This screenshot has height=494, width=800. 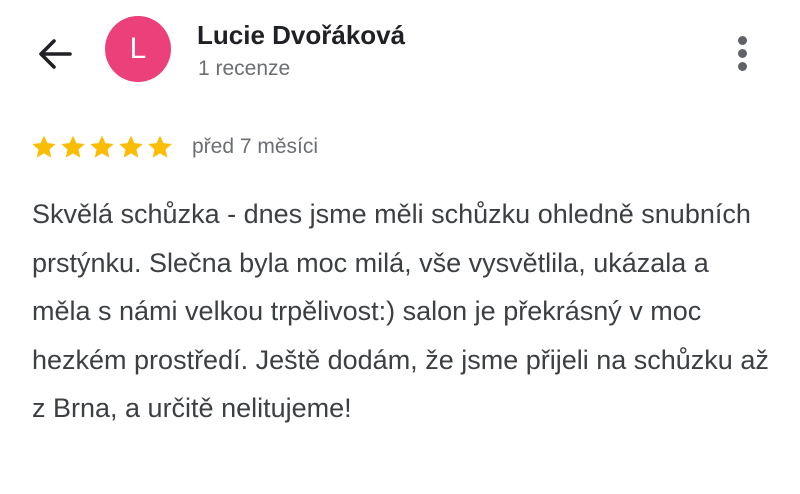 I want to click on back-button, so click(x=56, y=54).